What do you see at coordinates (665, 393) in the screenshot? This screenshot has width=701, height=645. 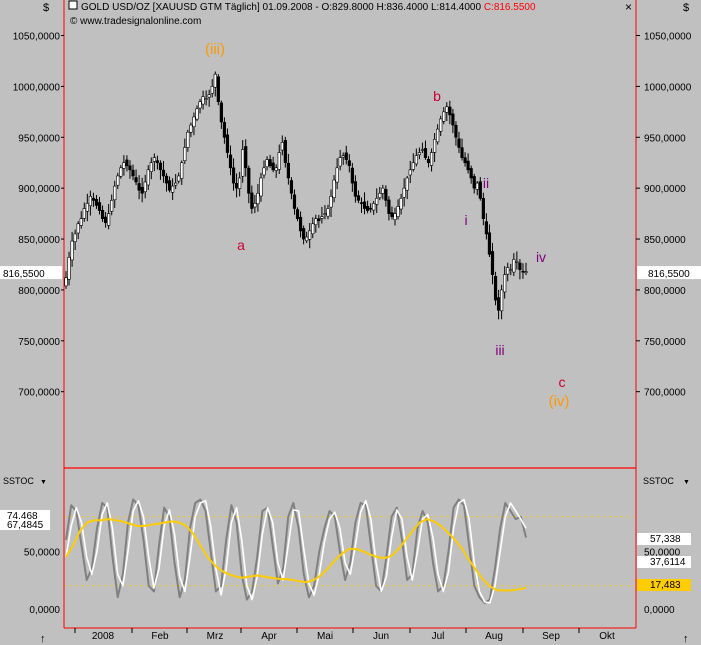 I see `price-tick-label-right: 700,0000` at bounding box center [665, 393].